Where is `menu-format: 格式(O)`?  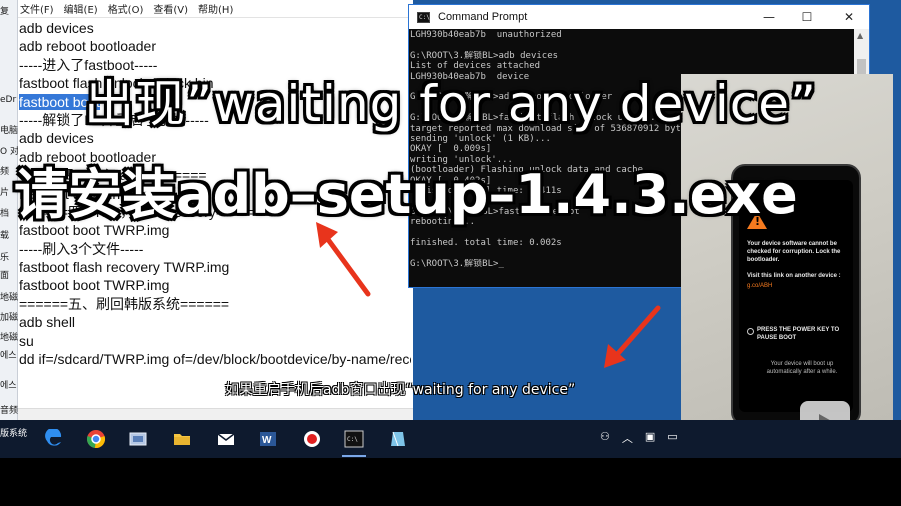 menu-format: 格式(O) is located at coordinates (126, 8).